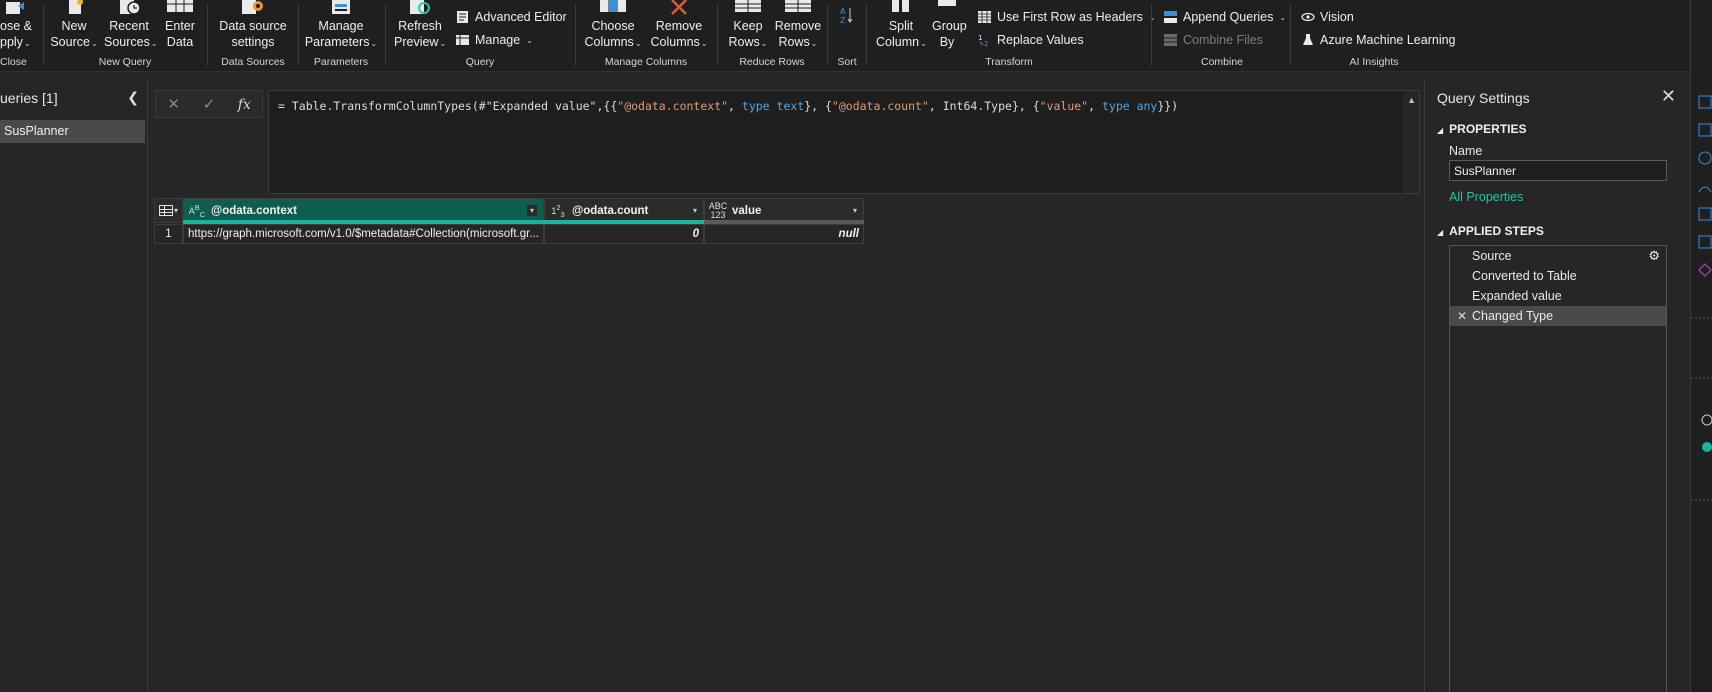  What do you see at coordinates (521, 17) in the screenshot?
I see `advanced-editor-label: Advanced Editor` at bounding box center [521, 17].